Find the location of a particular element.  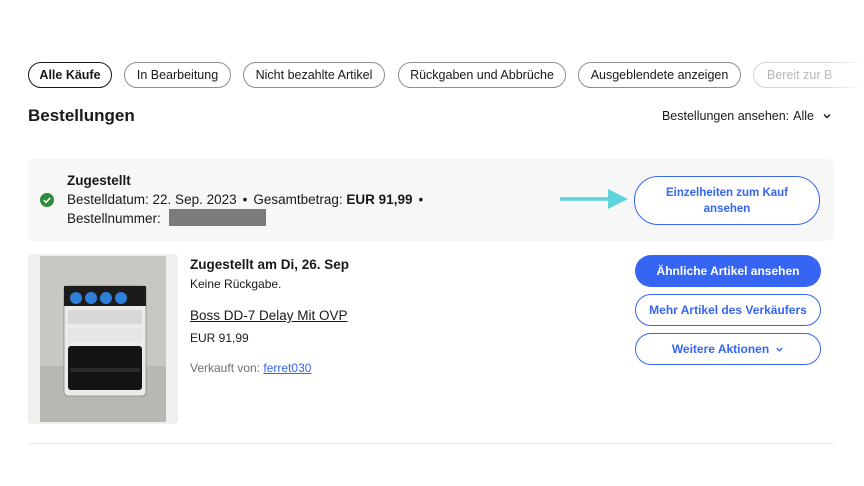

similar-items-label: Ähnliche Artikel ansehen is located at coordinates (728, 271).